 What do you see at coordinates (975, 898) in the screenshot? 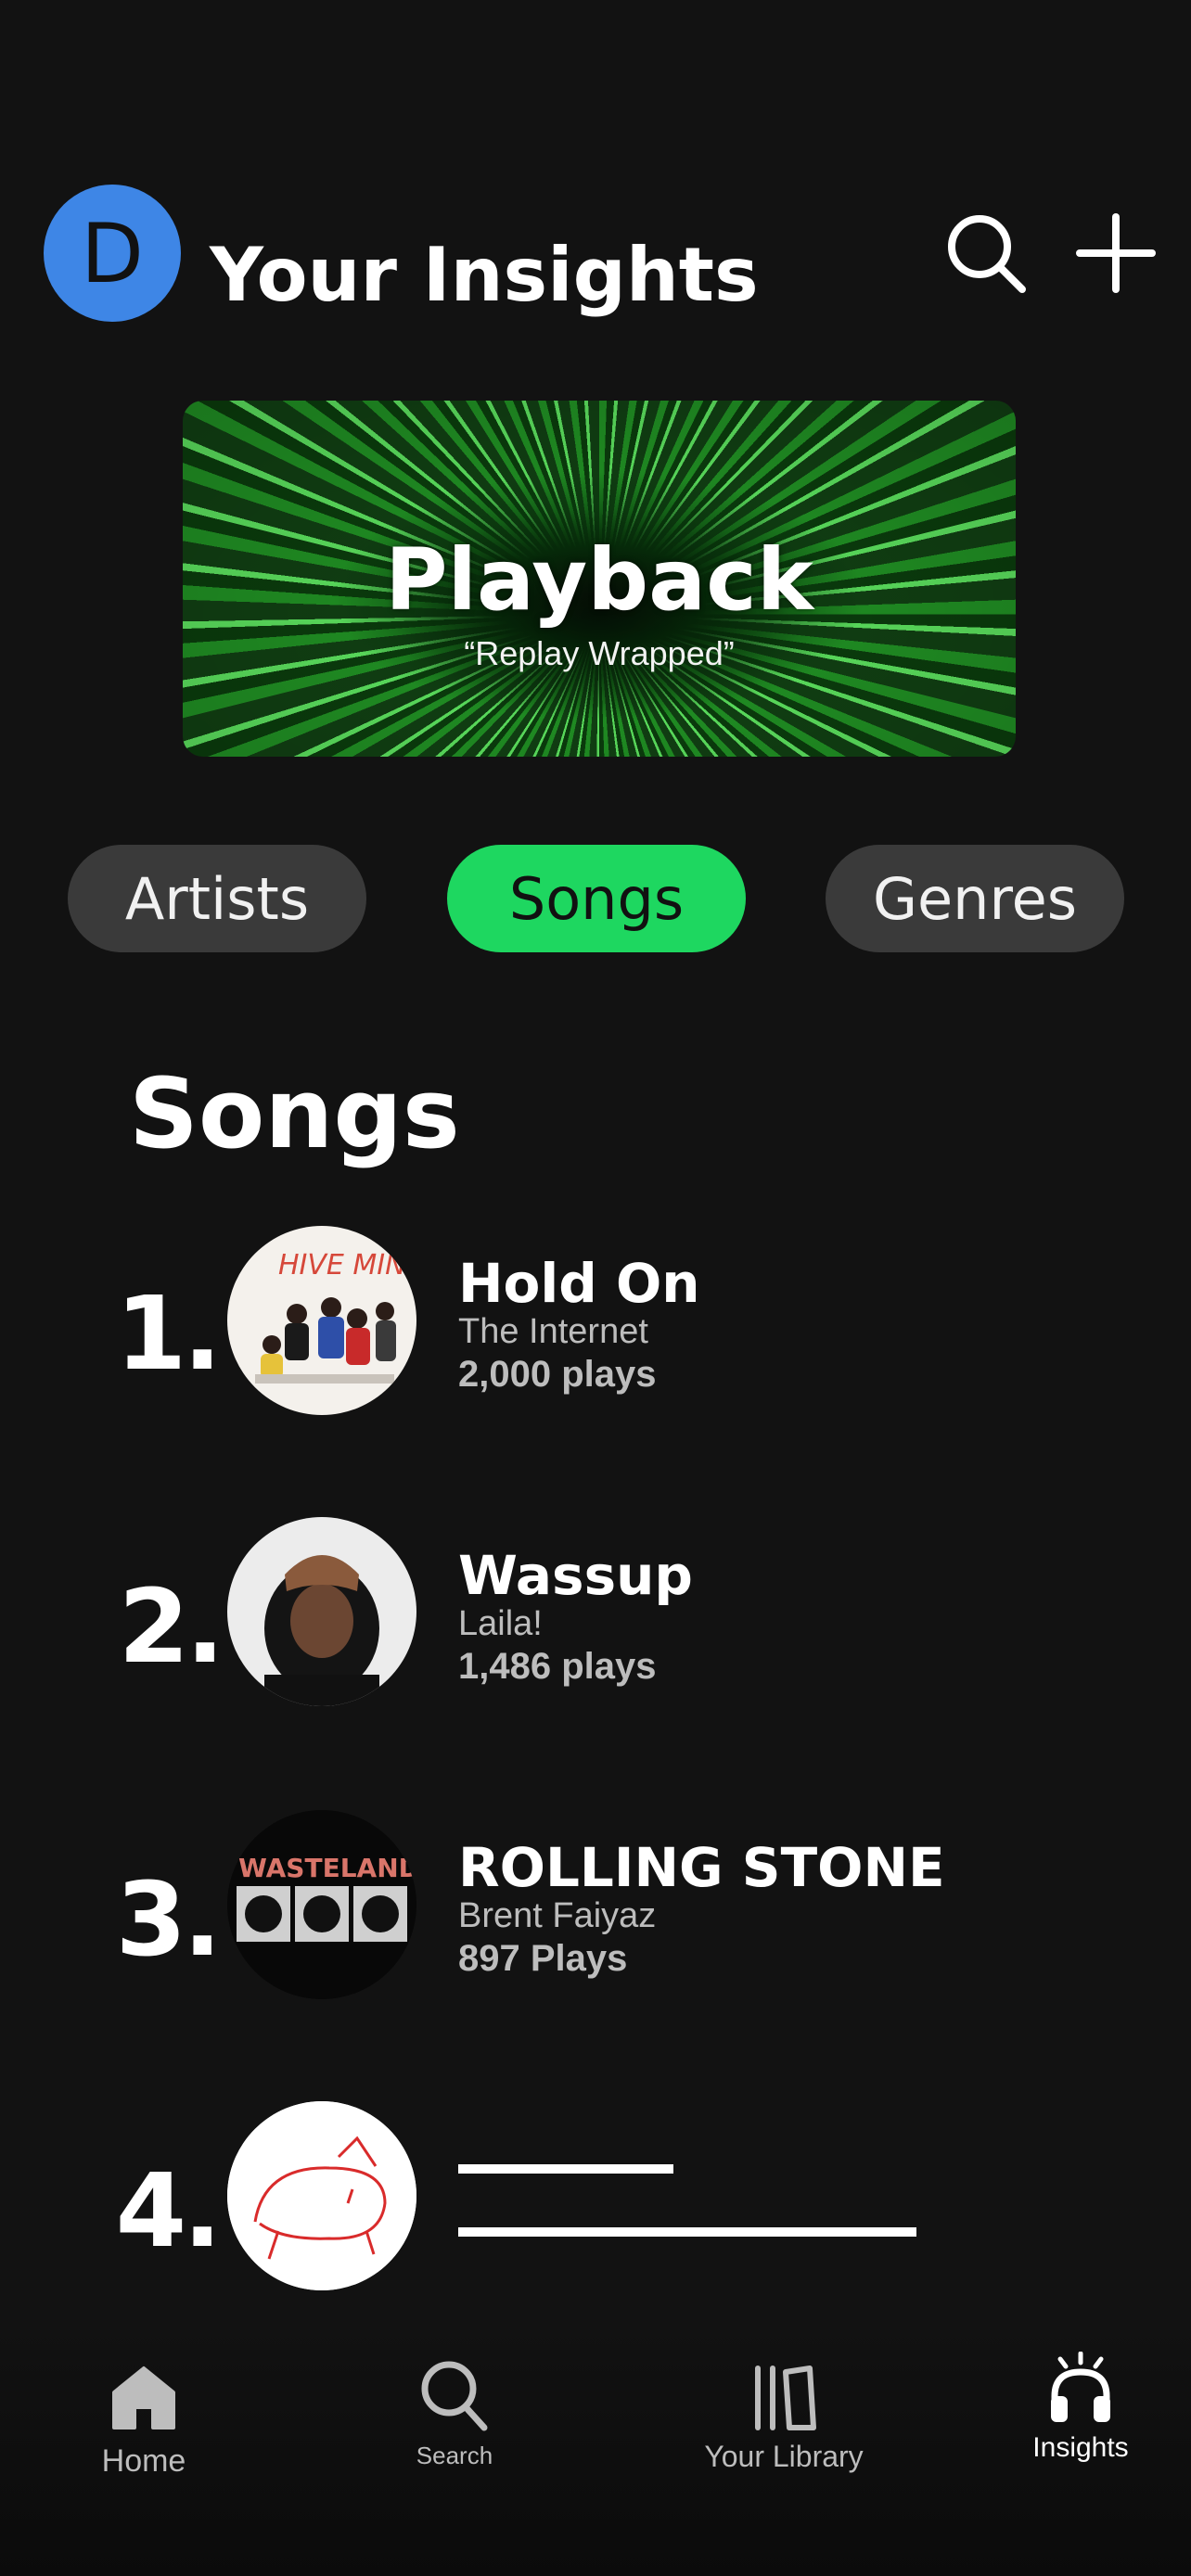
I see `filter-genres-button: Genres` at bounding box center [975, 898].